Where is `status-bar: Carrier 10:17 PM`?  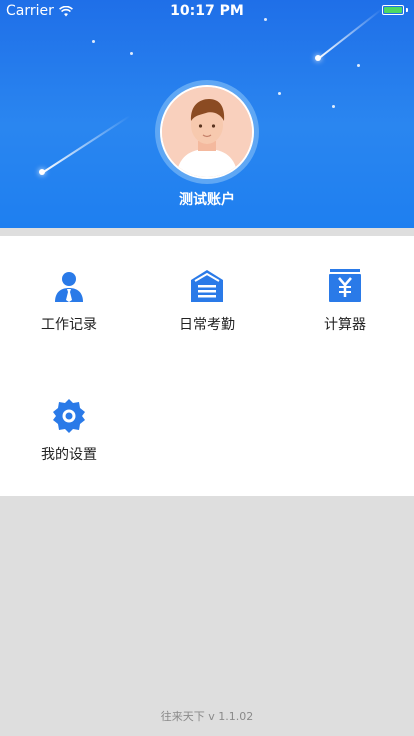
status-bar: Carrier 10:17 PM is located at coordinates (207, 11).